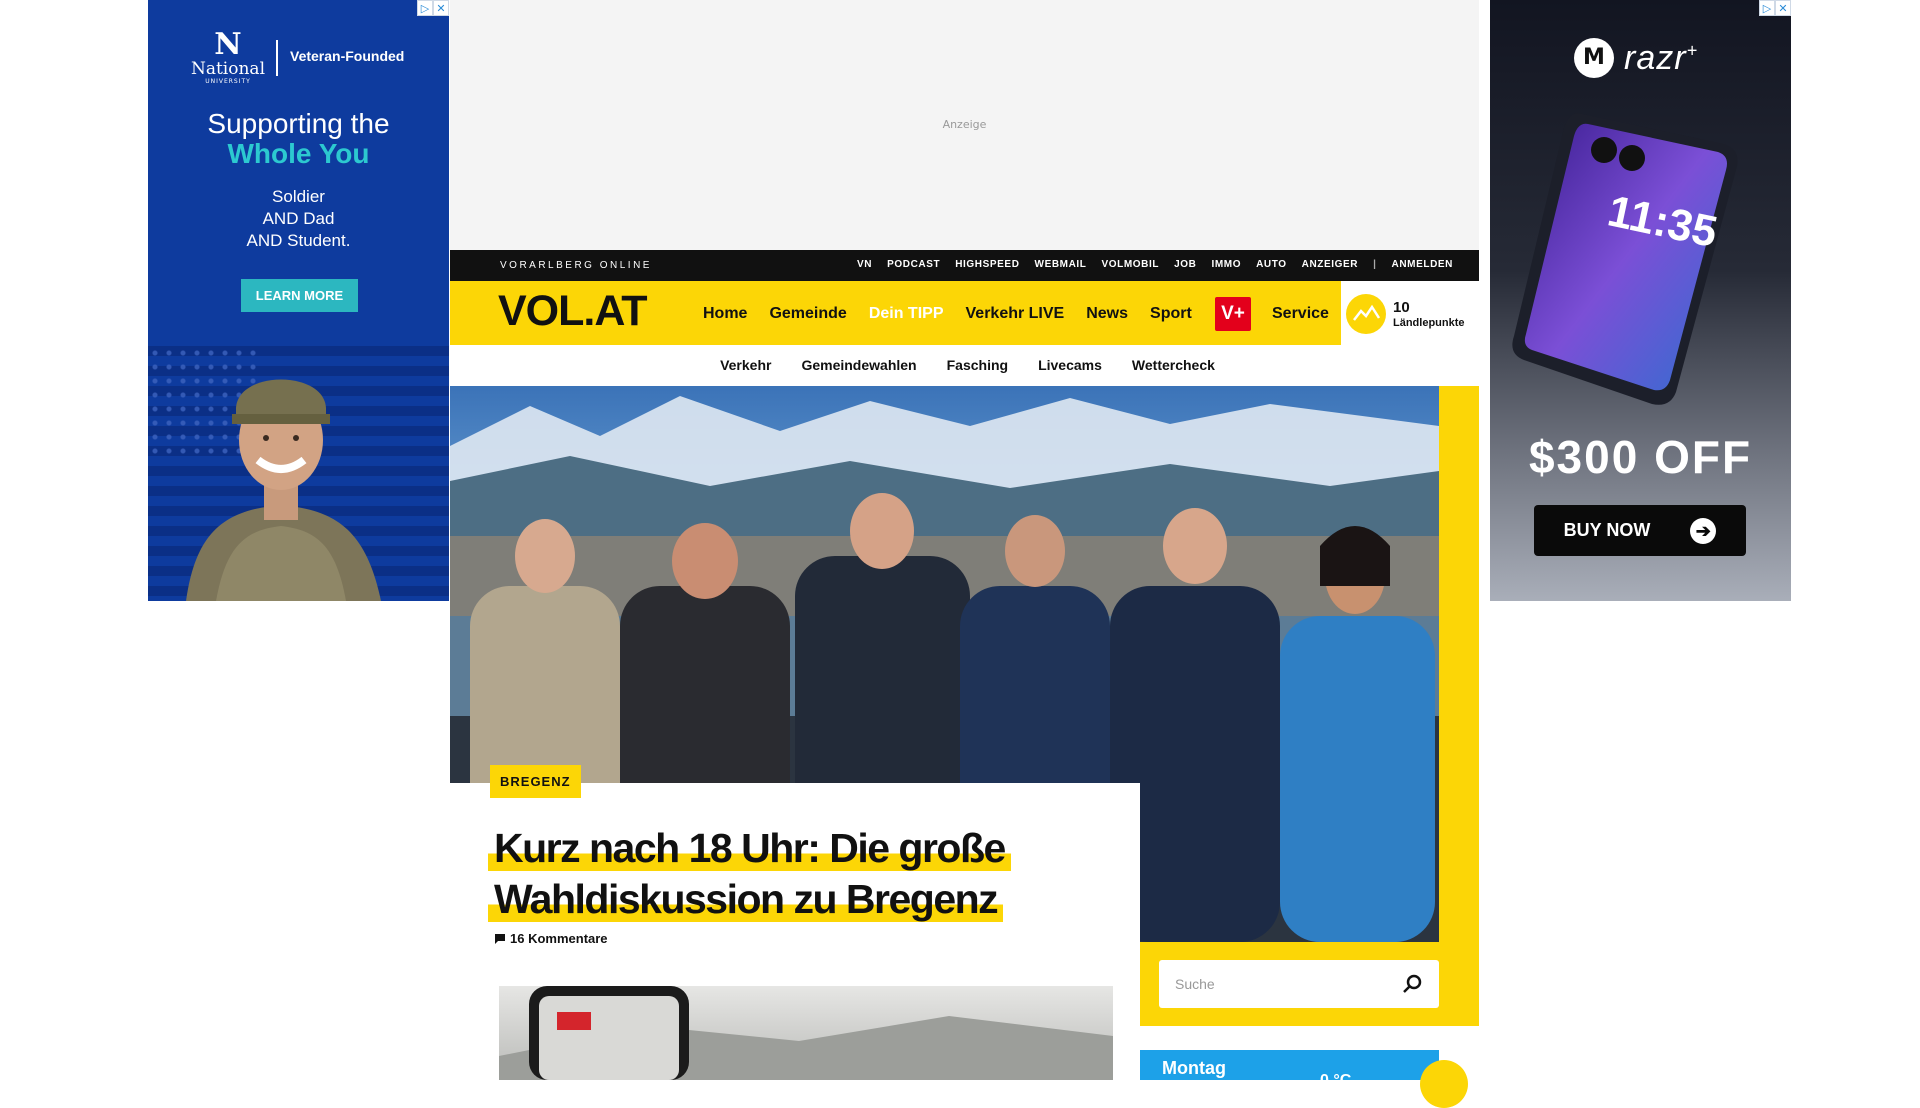  What do you see at coordinates (1107, 314) in the screenshot?
I see `nav-news: News` at bounding box center [1107, 314].